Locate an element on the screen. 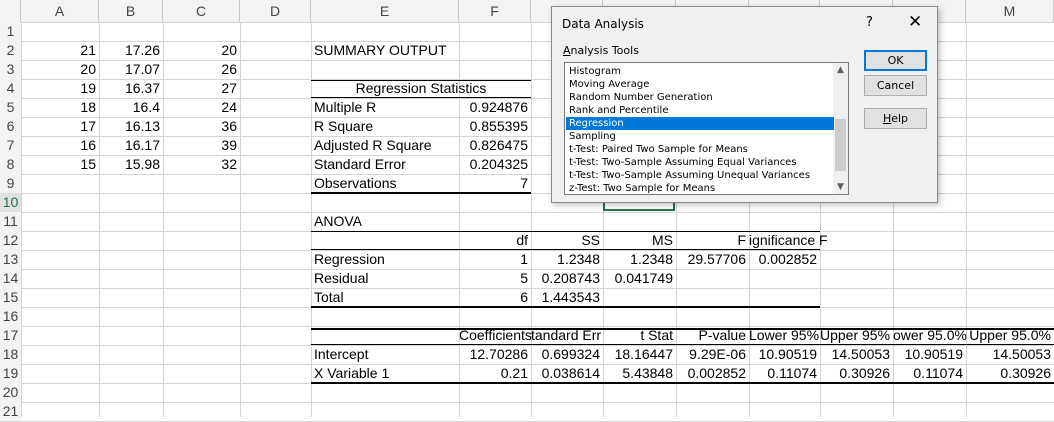 This screenshot has width=1054, height=422. coef-header: P-value is located at coordinates (711, 335).